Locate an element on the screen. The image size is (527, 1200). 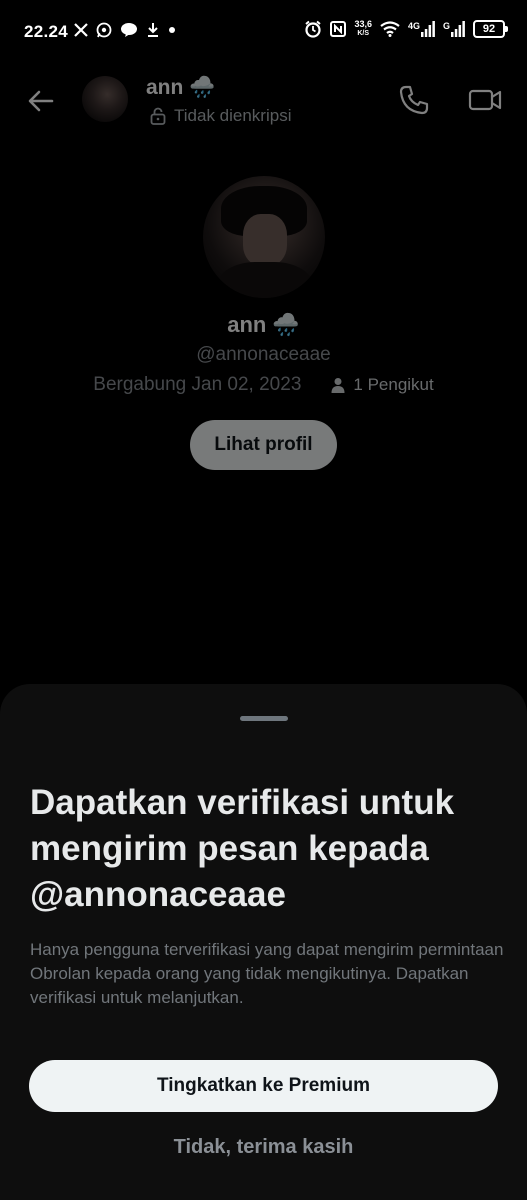
signal-1: 4G is located at coordinates (421, 29).